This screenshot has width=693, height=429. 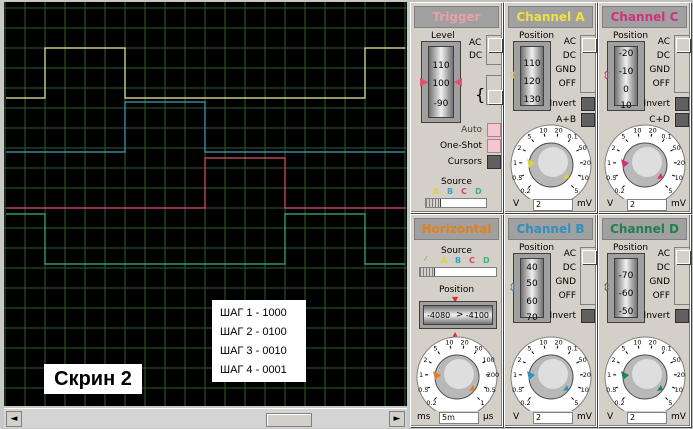 What do you see at coordinates (450, 191) in the screenshot?
I see `trigger-source-b: B` at bounding box center [450, 191].